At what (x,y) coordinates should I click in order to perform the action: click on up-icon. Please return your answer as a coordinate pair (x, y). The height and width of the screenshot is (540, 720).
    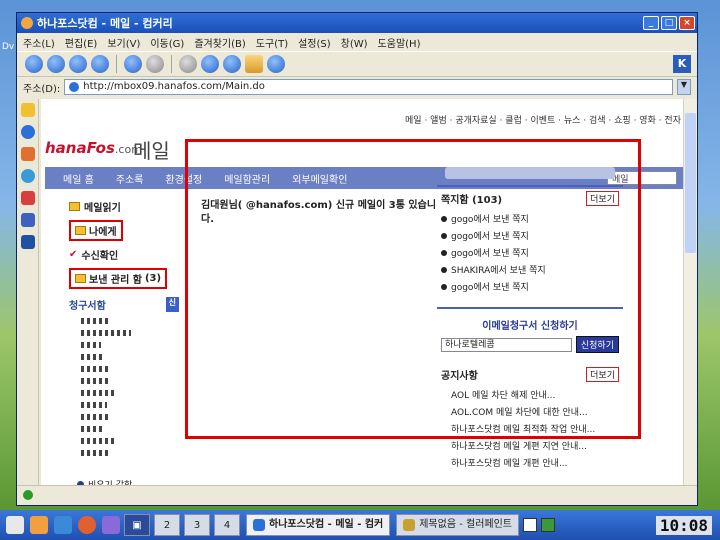
    Looking at the image, I should click on (78, 64).